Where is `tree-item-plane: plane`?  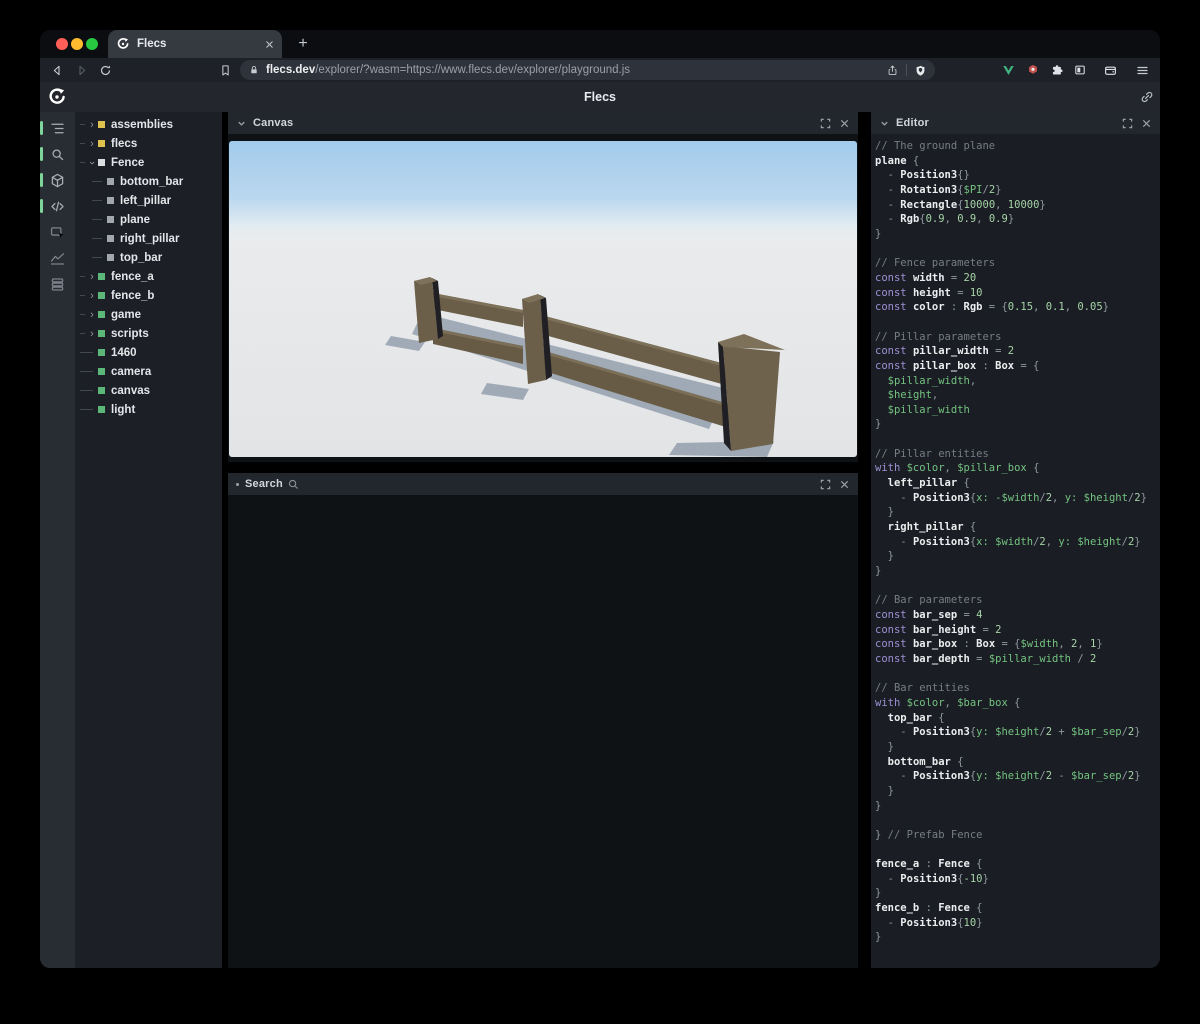
tree-item-plane: plane is located at coordinates (148, 219).